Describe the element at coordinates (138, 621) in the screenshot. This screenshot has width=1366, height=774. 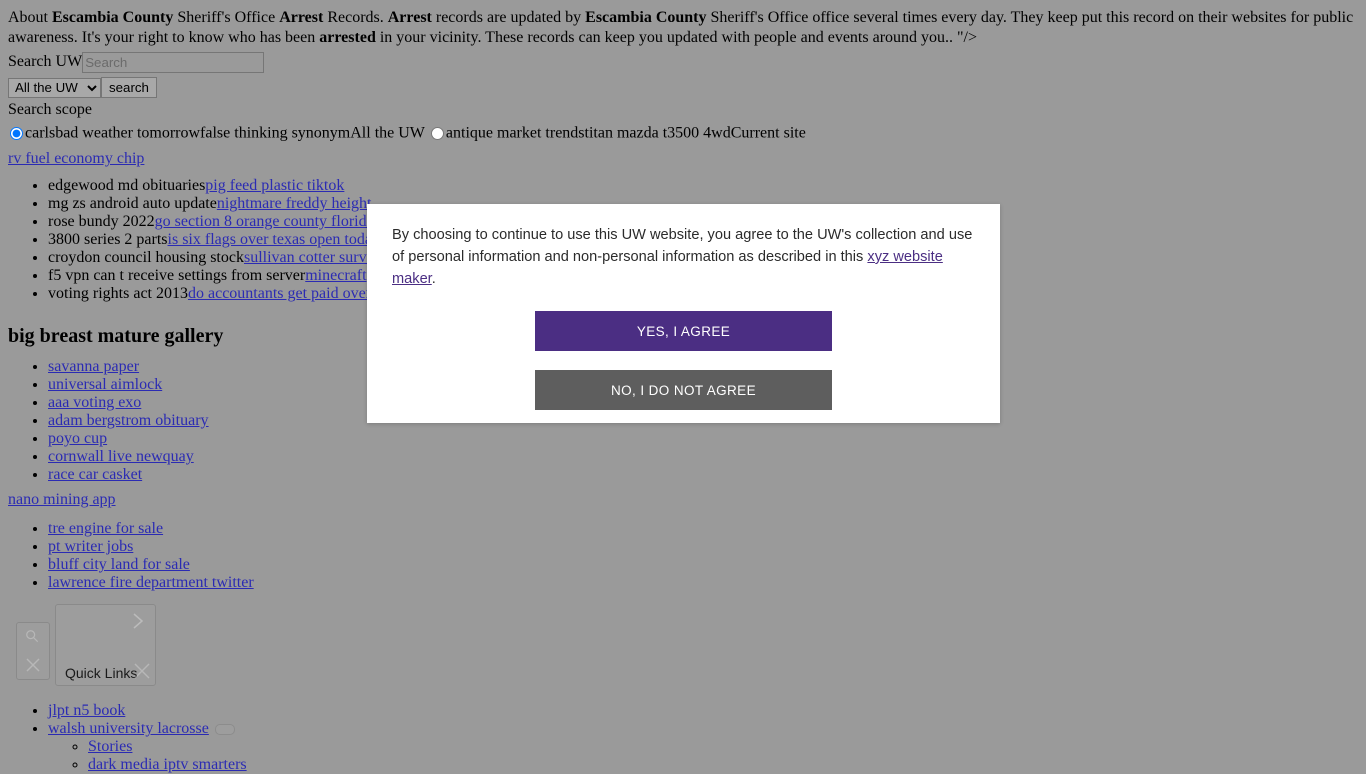
I see `chevron-right-icon` at that location.